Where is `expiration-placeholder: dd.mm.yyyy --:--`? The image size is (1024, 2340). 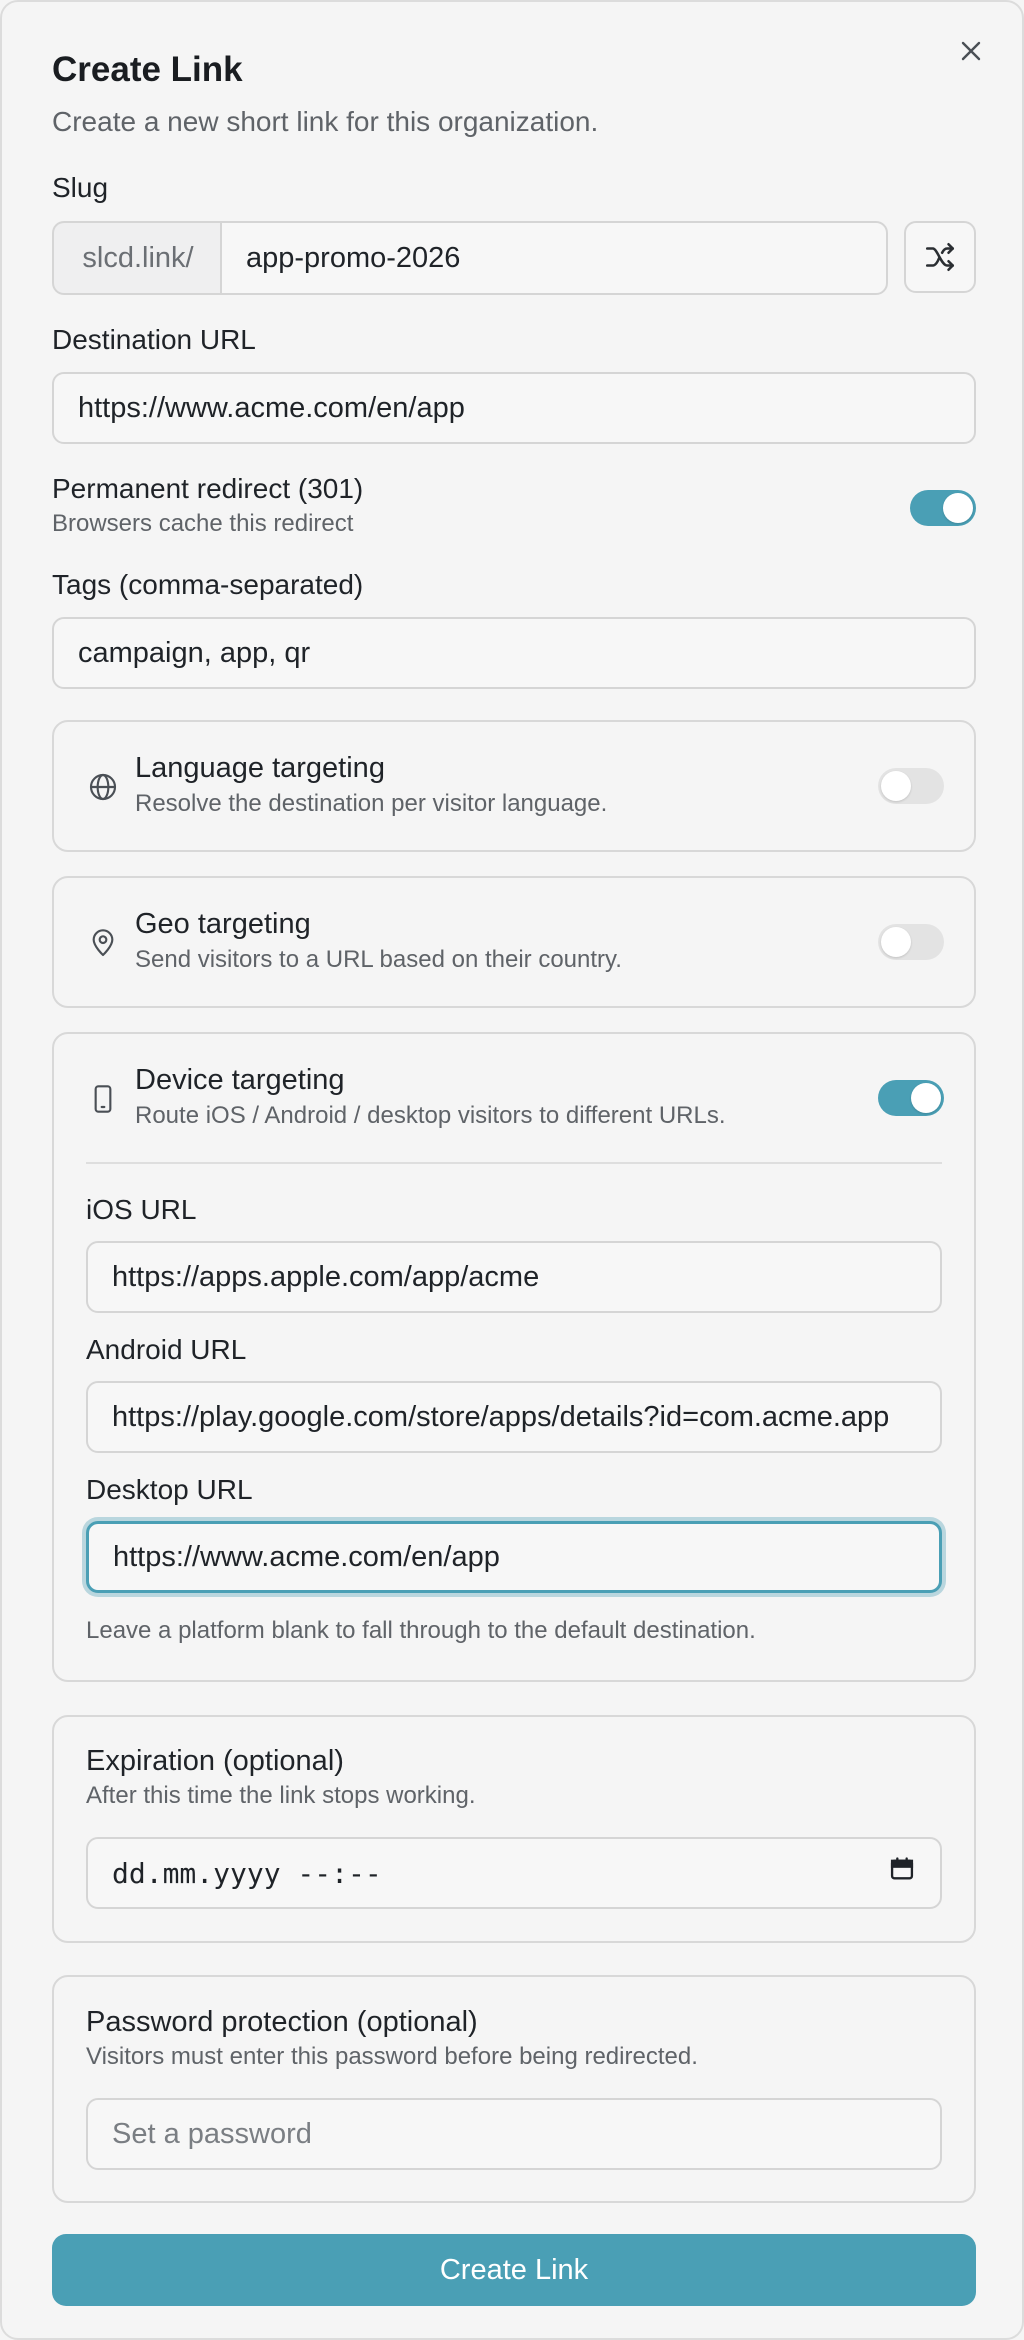 expiration-placeholder: dd.mm.yyyy --:-- is located at coordinates (247, 1873).